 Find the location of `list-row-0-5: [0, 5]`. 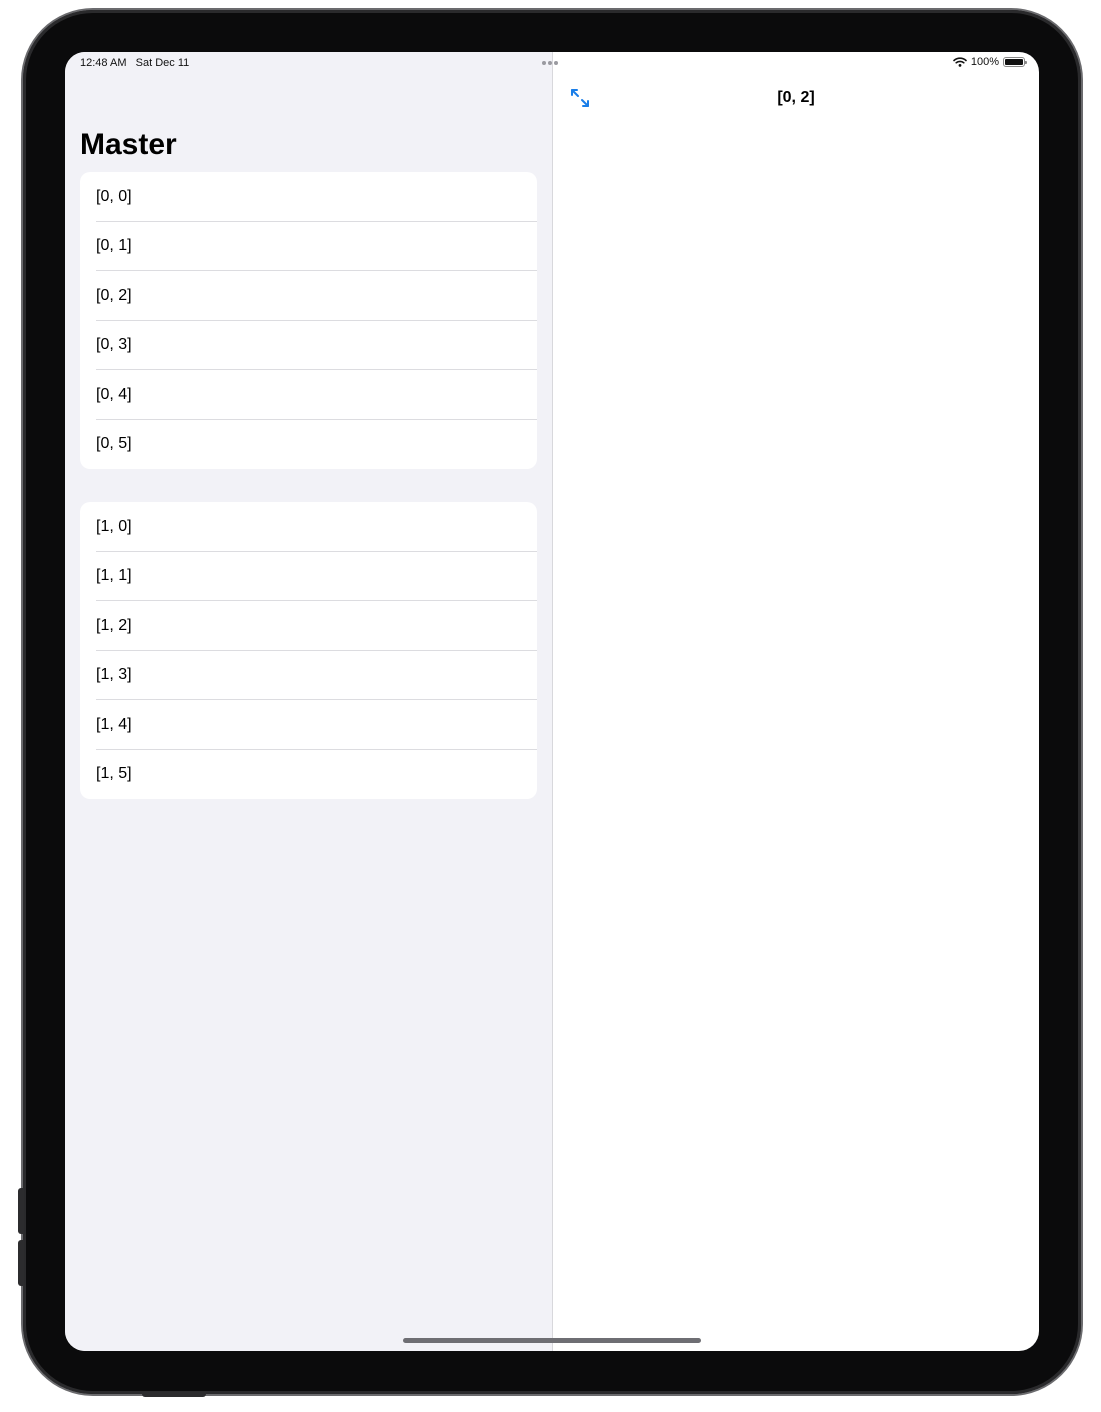

list-row-0-5: [0, 5] is located at coordinates (308, 445).